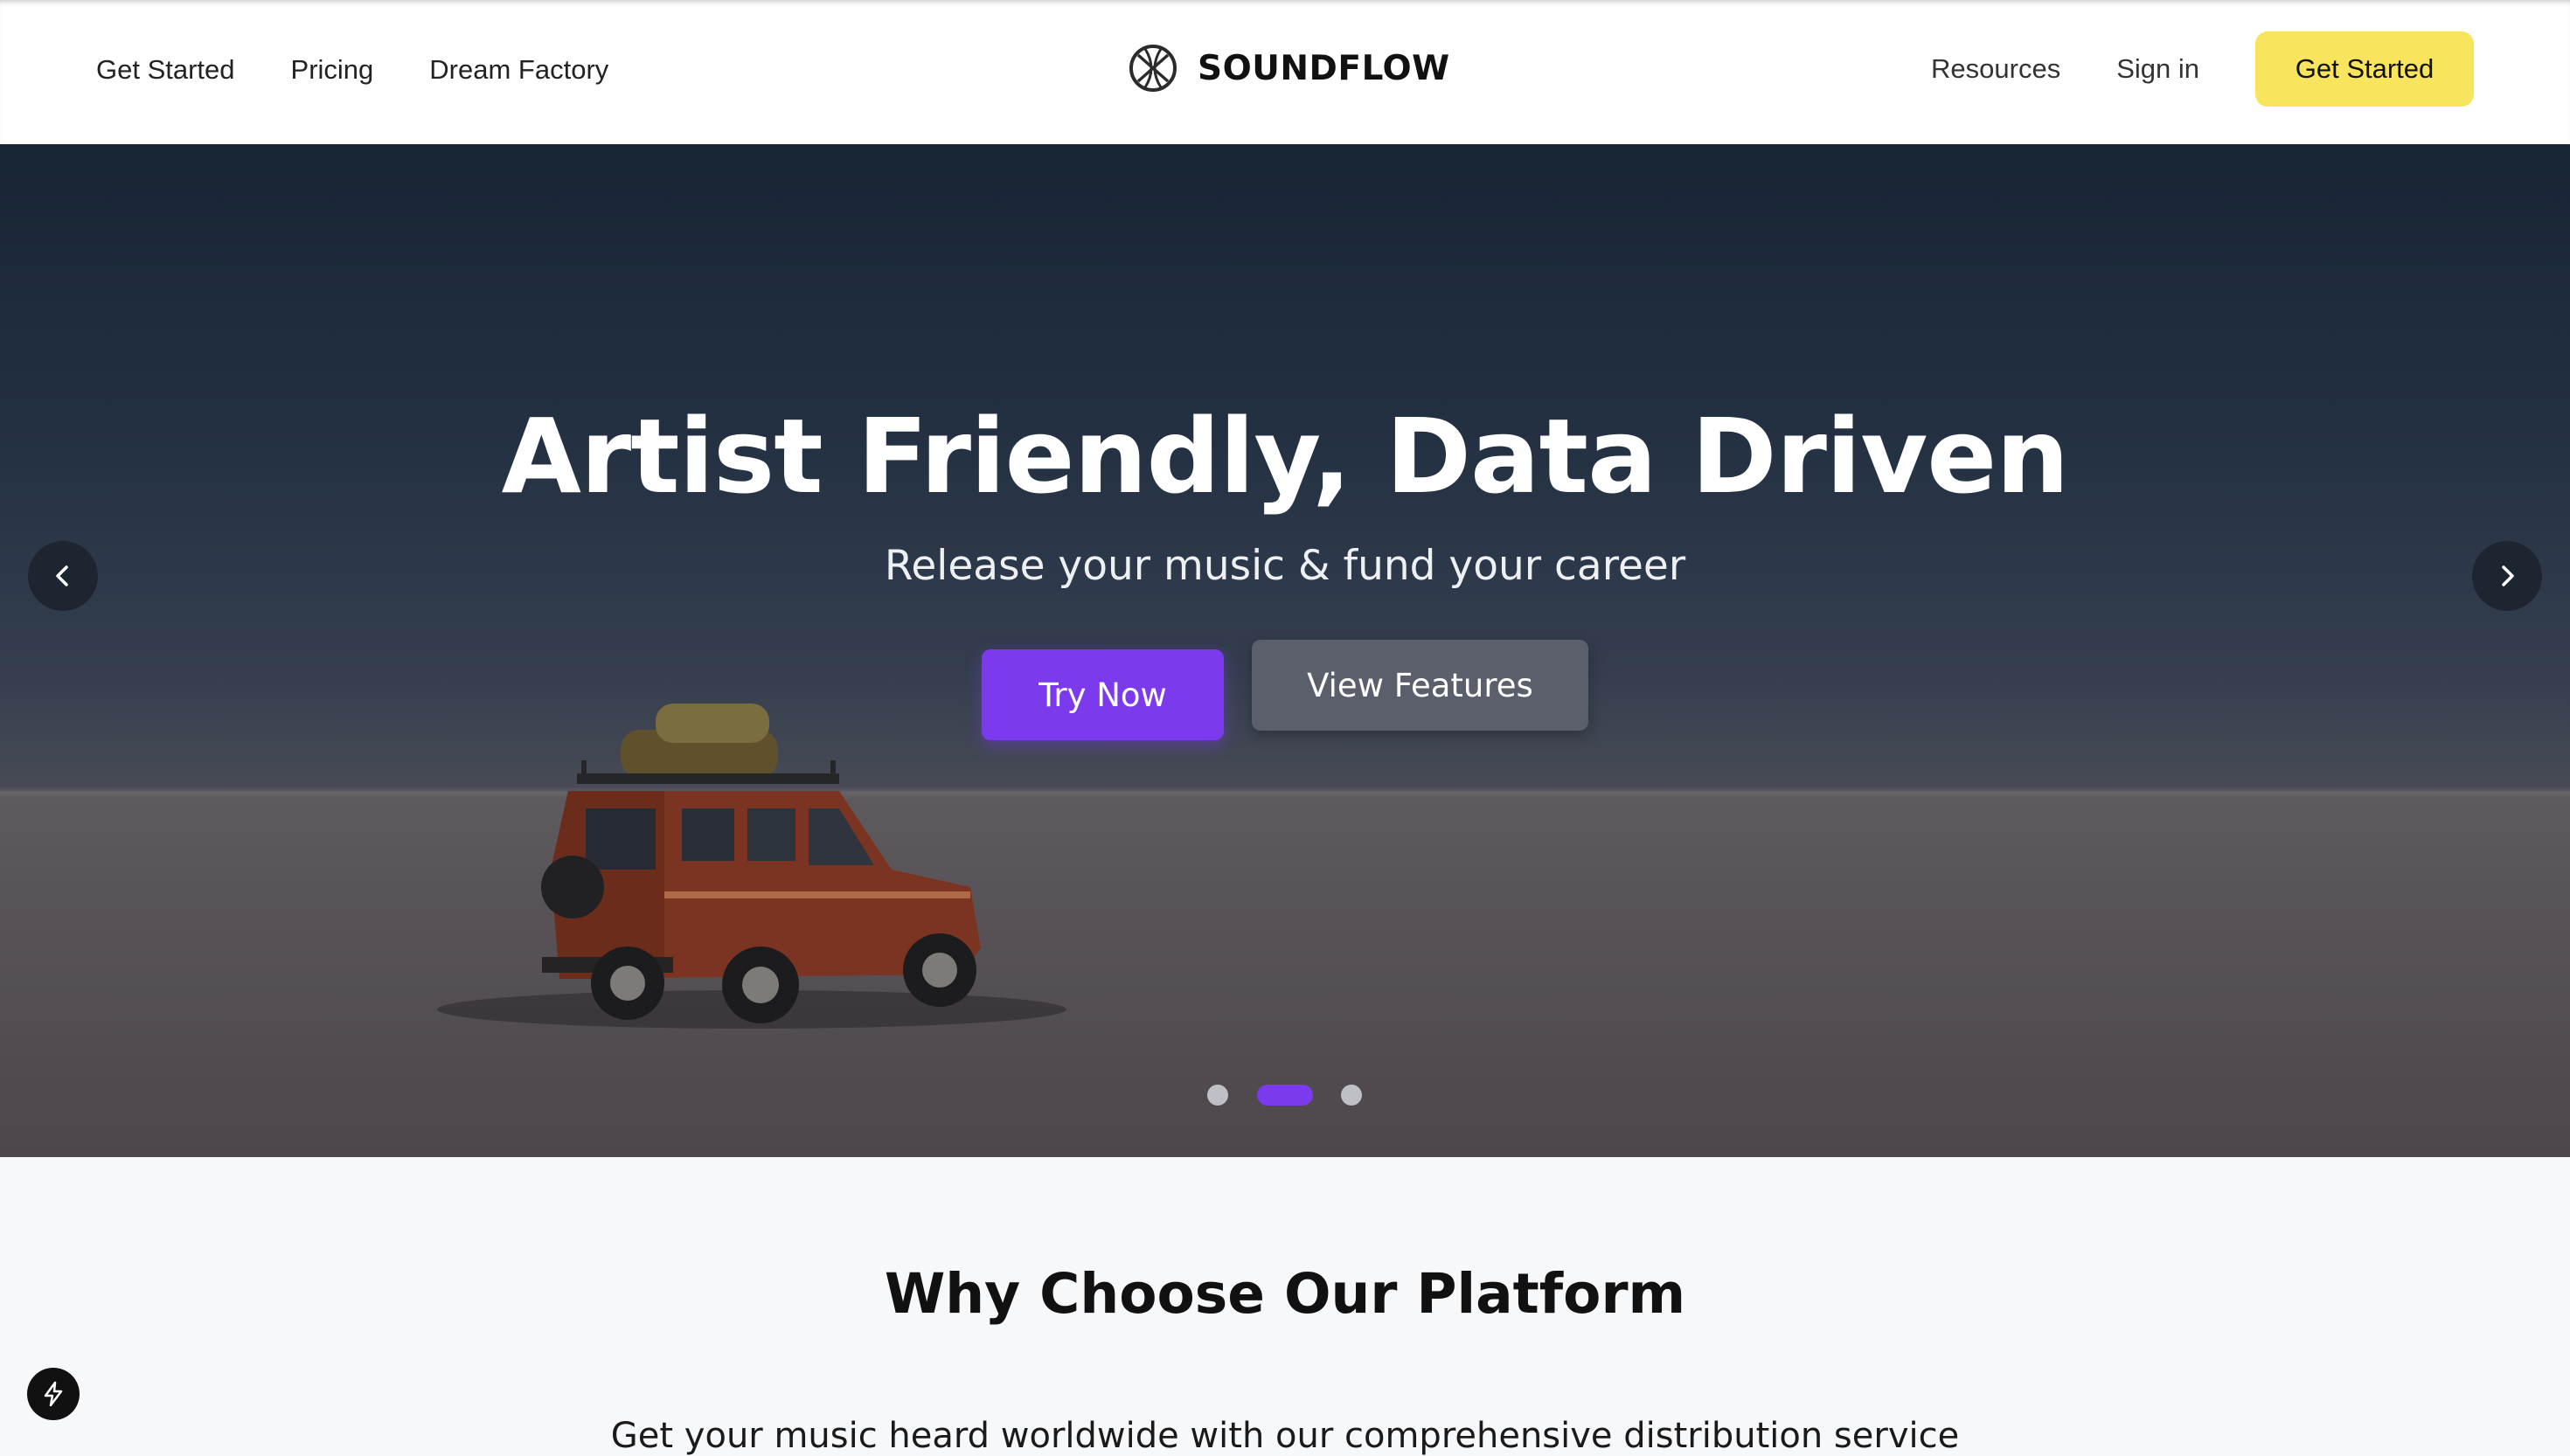 Image resolution: width=2570 pixels, height=1456 pixels. Describe the element at coordinates (2157, 69) in the screenshot. I see `nav-link-sign-in: Sign in` at that location.